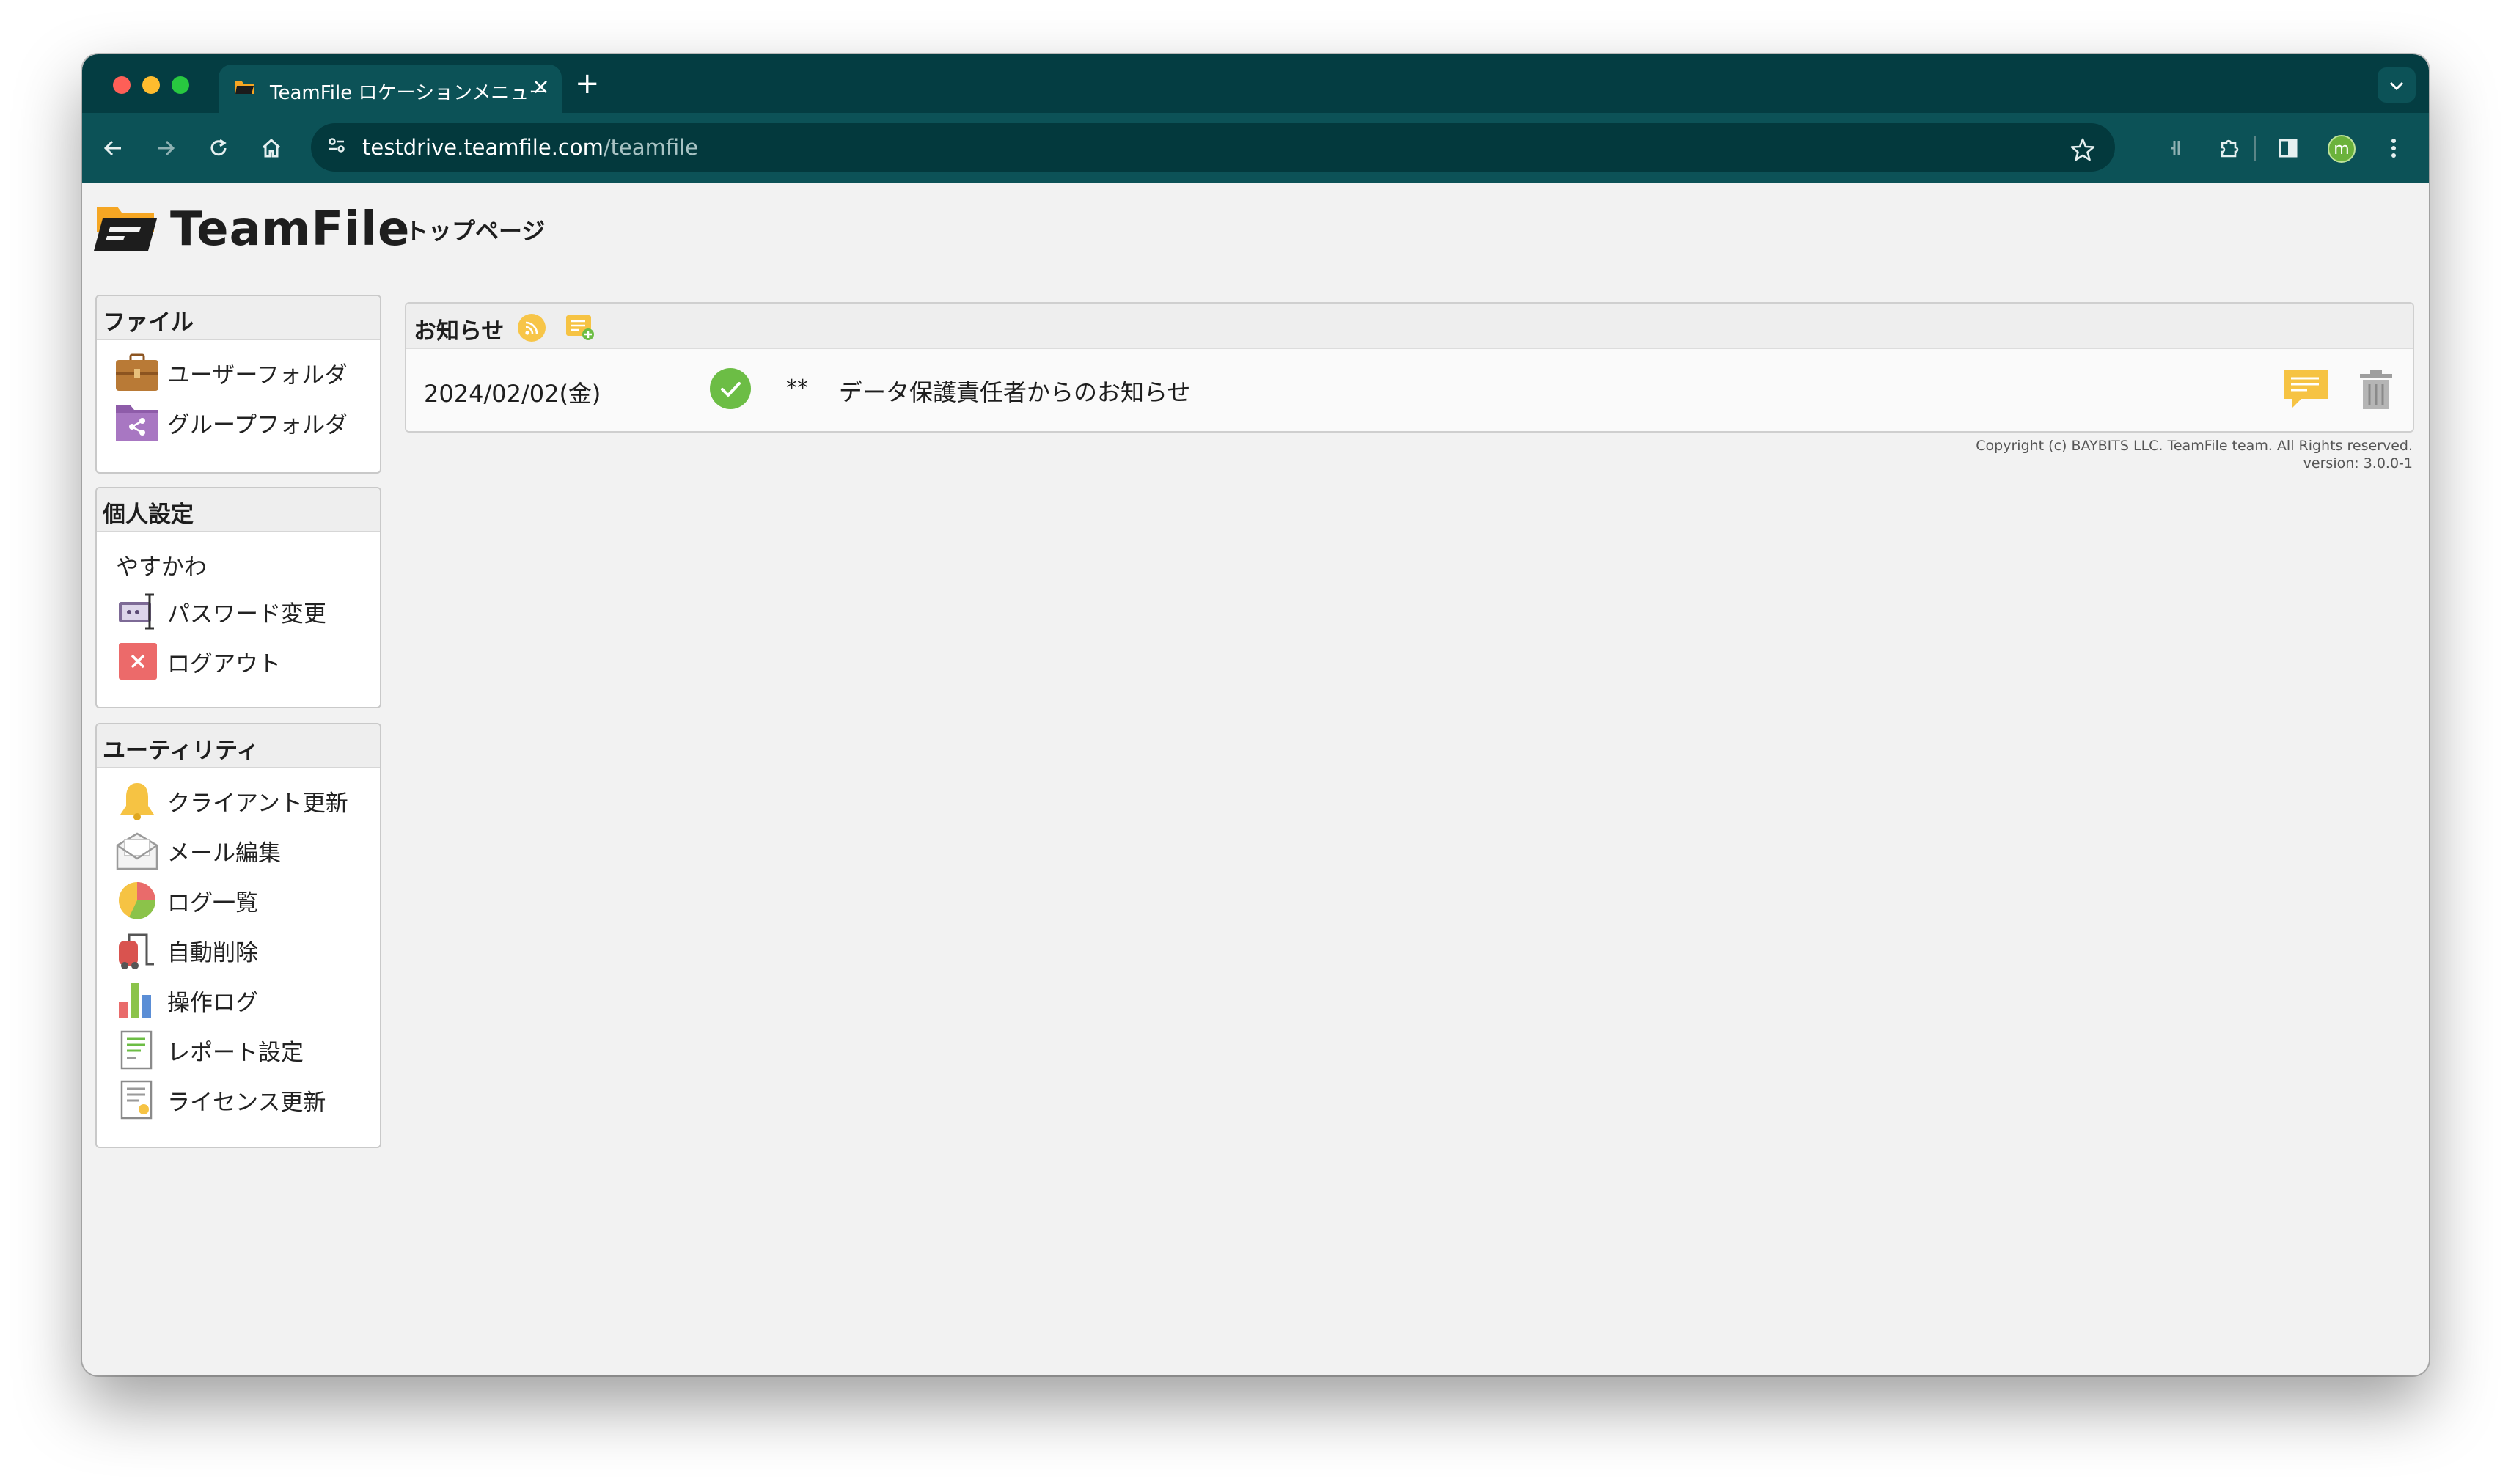 Image resolution: width=2511 pixels, height=1484 pixels. I want to click on tab-search-button, so click(2397, 85).